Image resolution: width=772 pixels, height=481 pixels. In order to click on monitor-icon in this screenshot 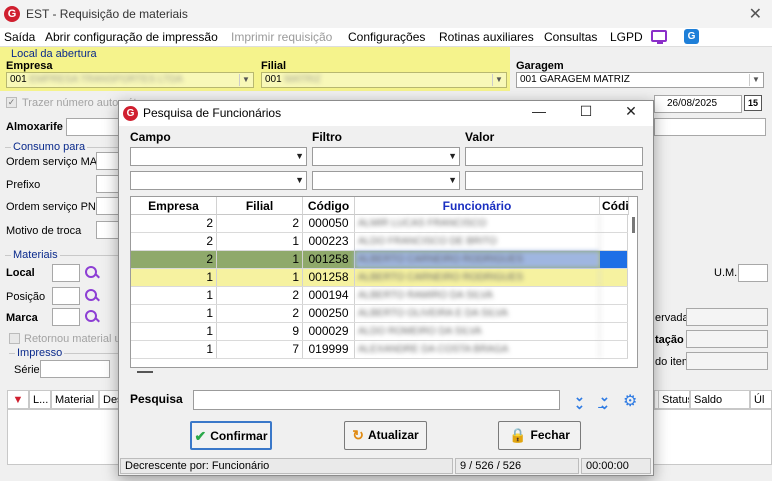, I will do `click(659, 37)`.